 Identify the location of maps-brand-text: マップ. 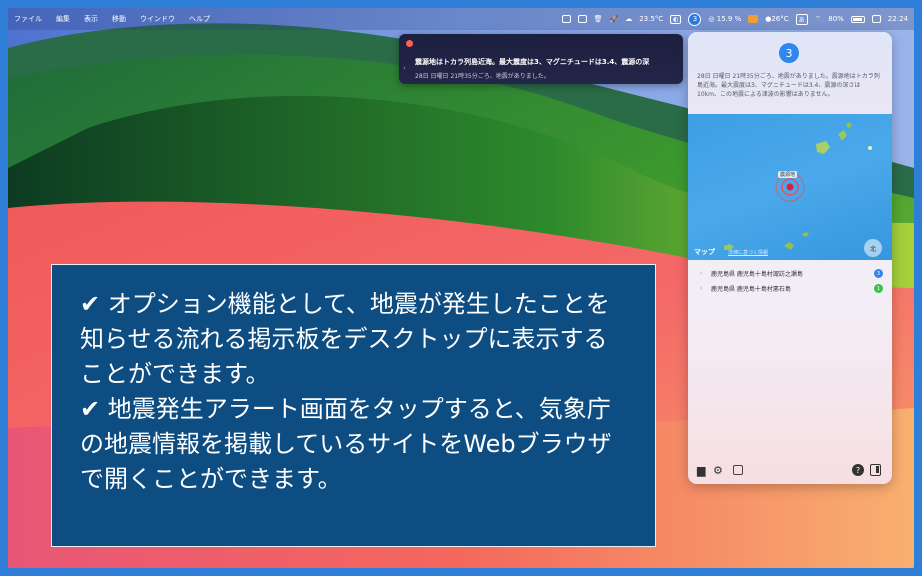
(704, 252).